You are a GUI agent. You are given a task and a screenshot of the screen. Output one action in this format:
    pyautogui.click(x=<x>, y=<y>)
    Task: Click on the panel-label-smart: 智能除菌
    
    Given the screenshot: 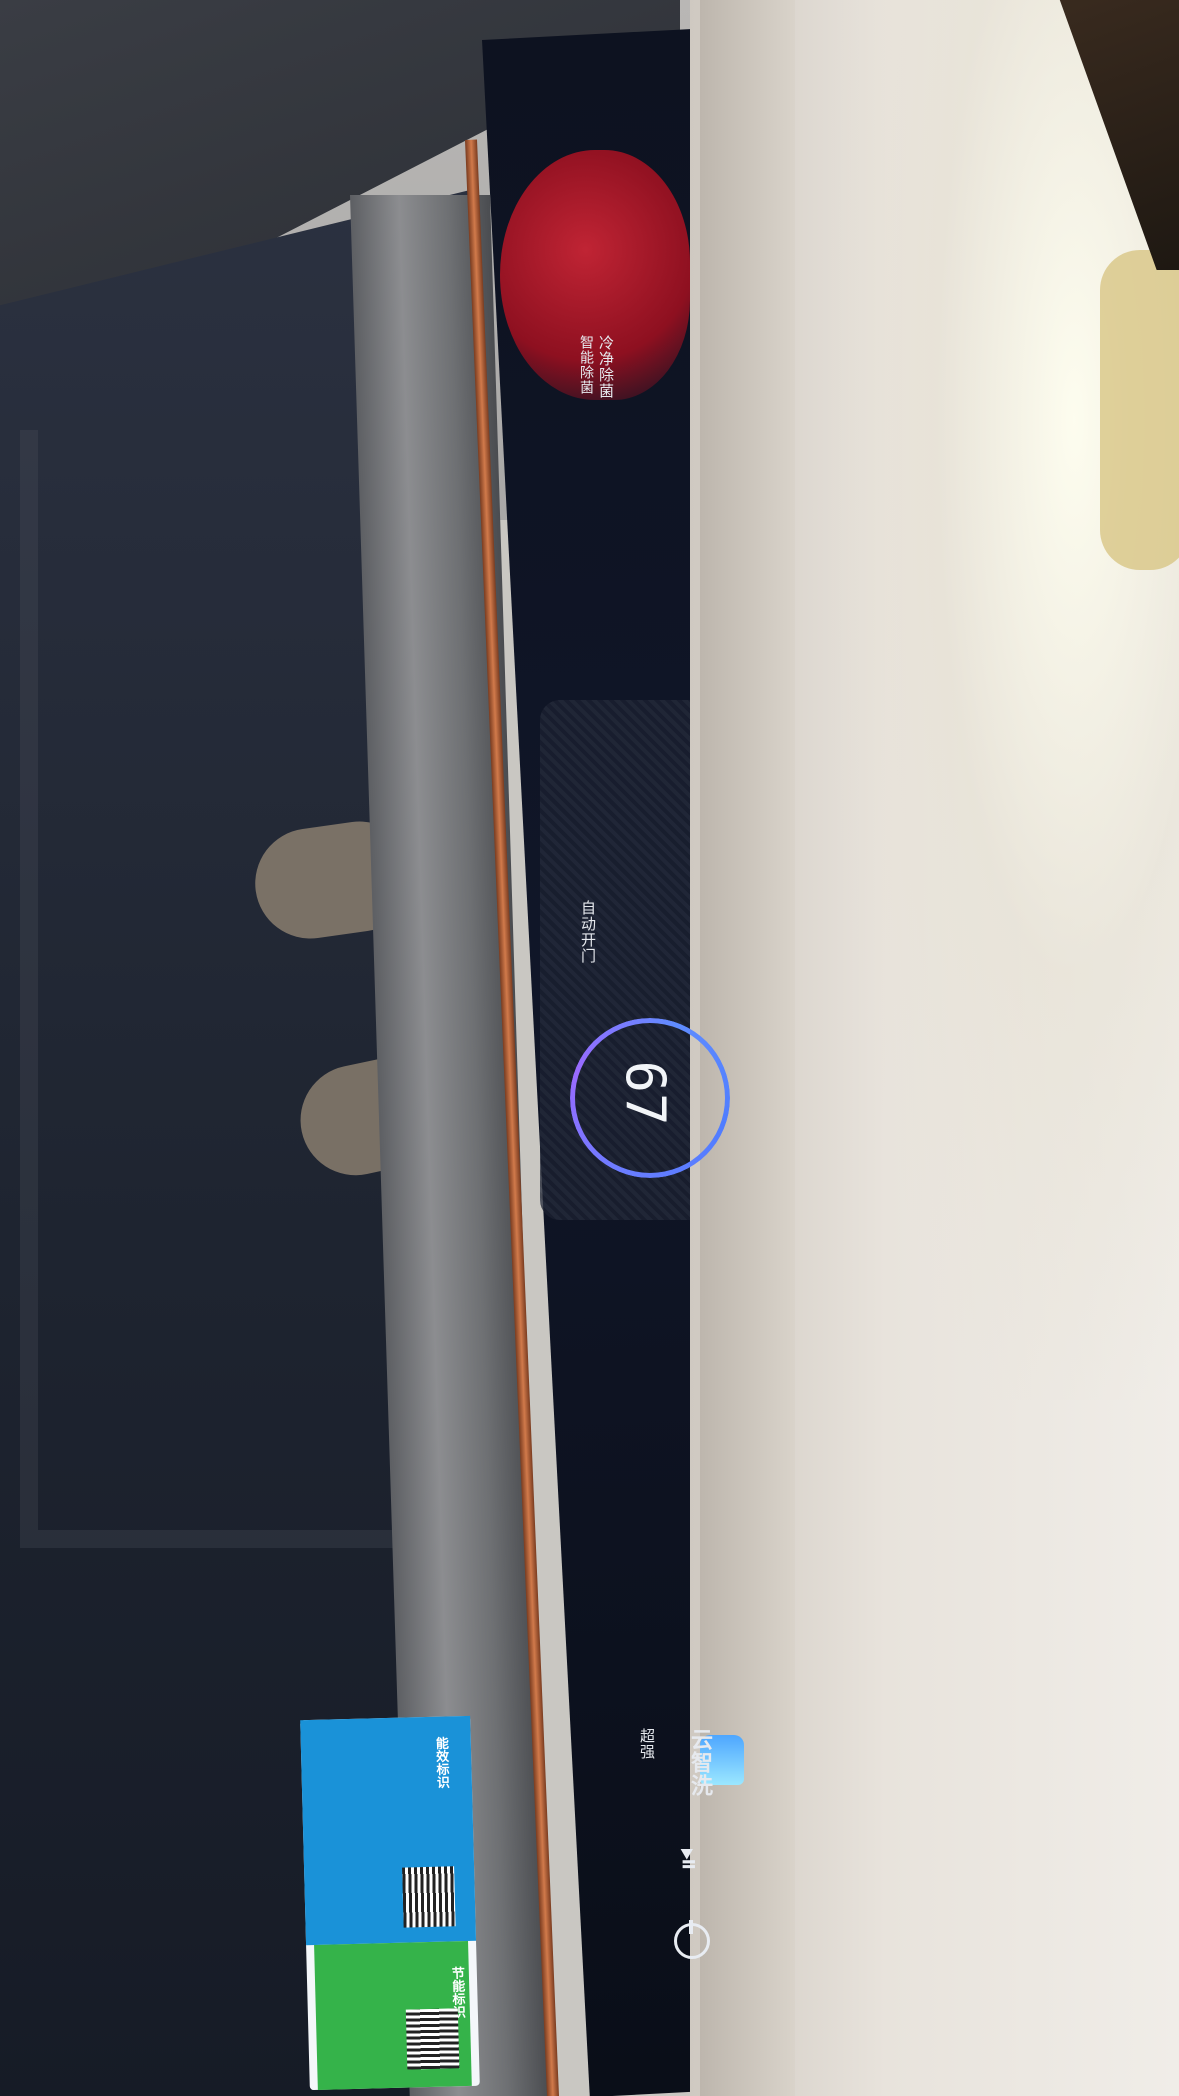 What is the action you would take?
    pyautogui.click(x=586, y=365)
    